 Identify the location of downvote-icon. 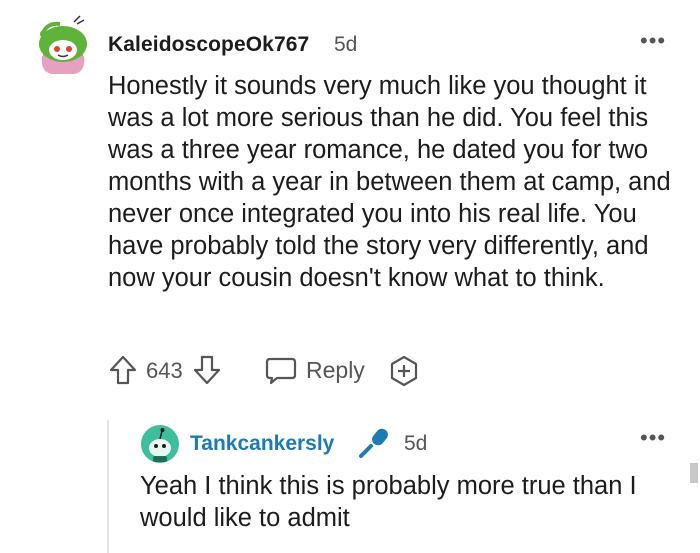
(207, 372).